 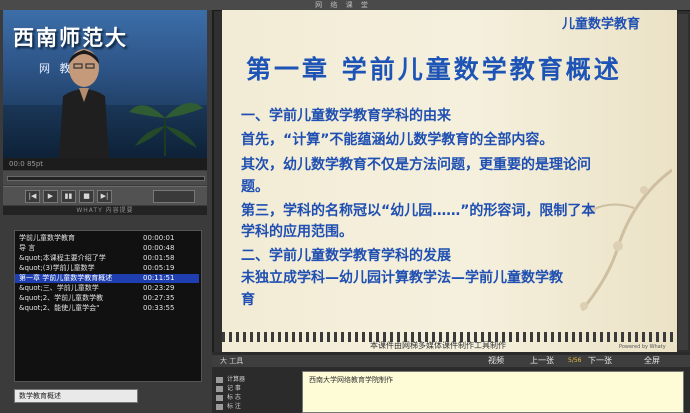 I want to click on play-button: ▶, so click(x=50, y=196).